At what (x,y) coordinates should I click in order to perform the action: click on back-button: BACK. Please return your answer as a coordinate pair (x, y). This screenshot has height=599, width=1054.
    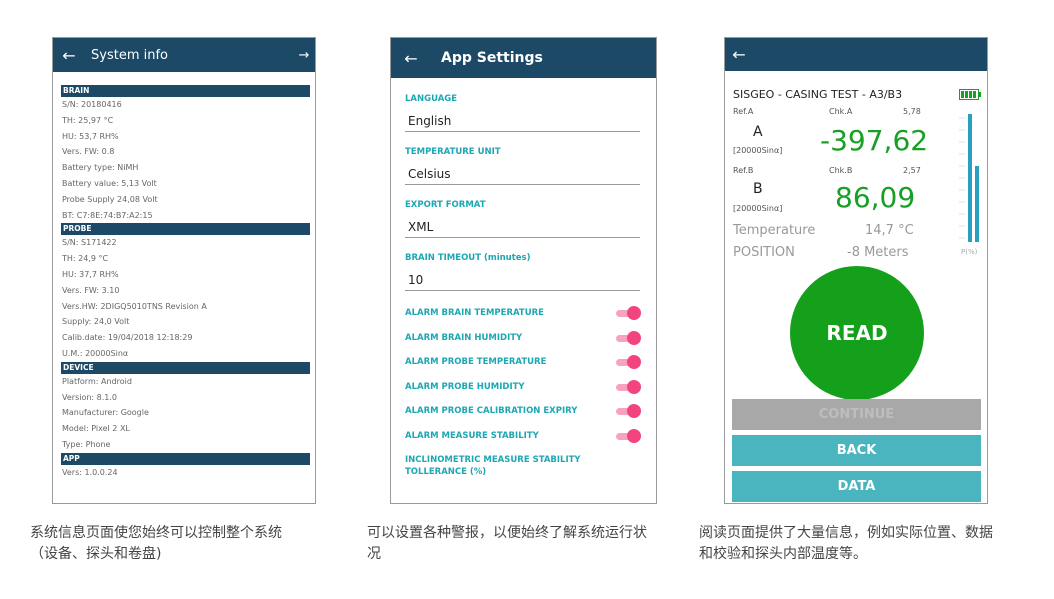
    Looking at the image, I should click on (856, 450).